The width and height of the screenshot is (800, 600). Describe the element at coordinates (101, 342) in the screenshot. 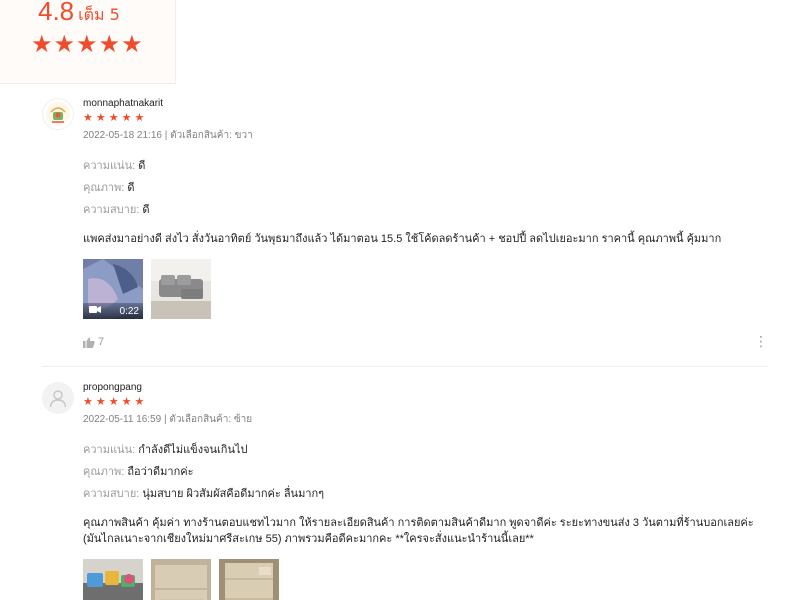

I see `like-count: 7` at that location.